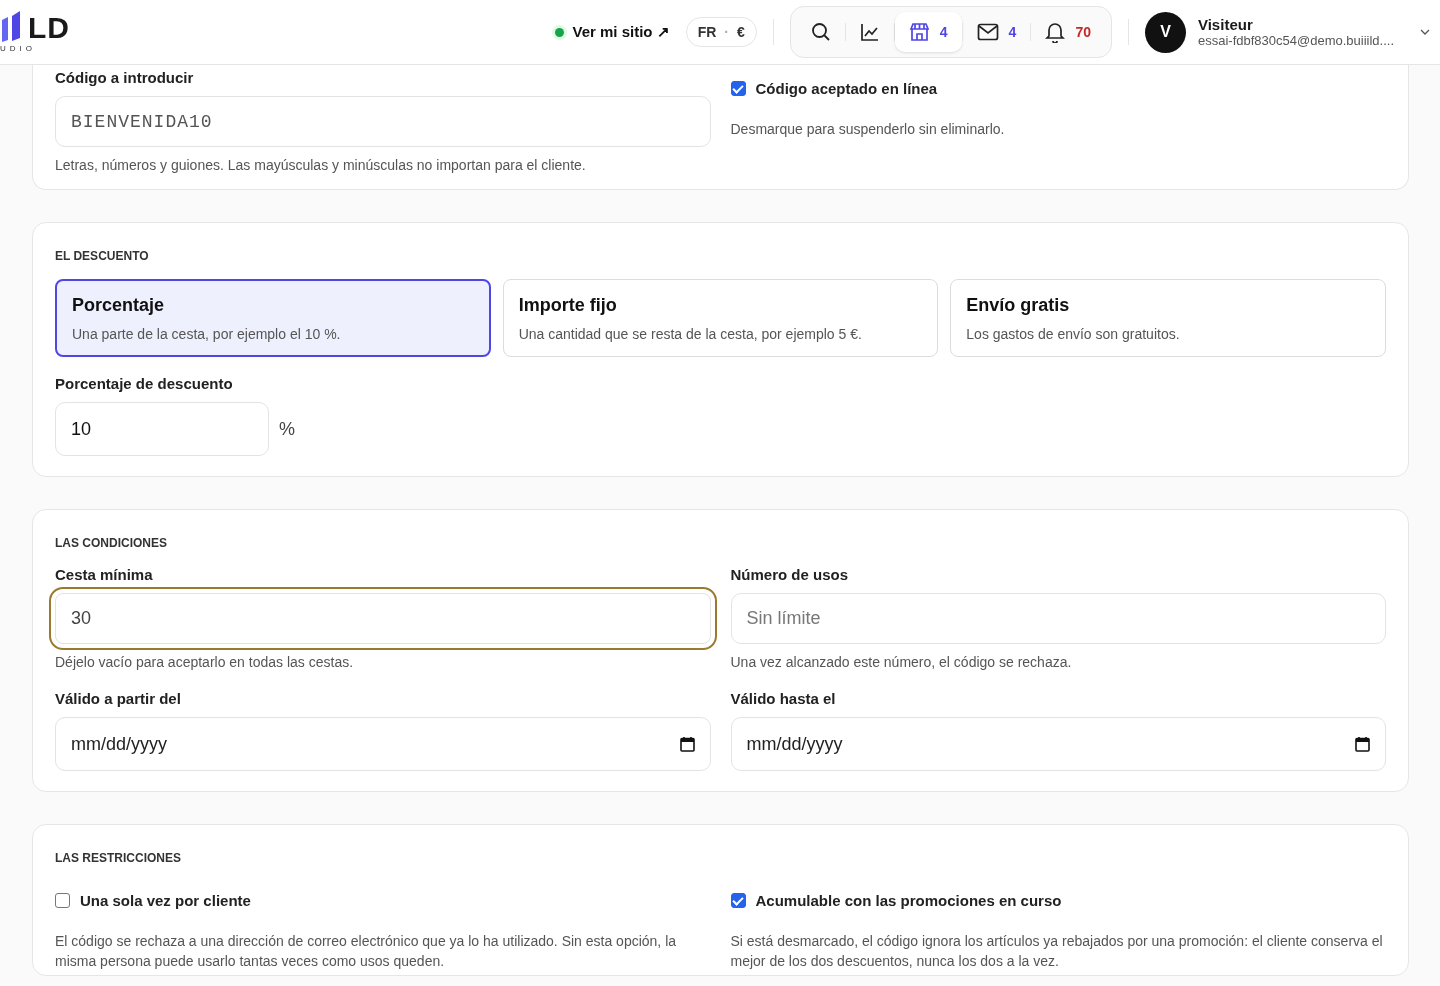  Describe the element at coordinates (125, 77) in the screenshot. I see `field-label: Código a introducir` at that location.